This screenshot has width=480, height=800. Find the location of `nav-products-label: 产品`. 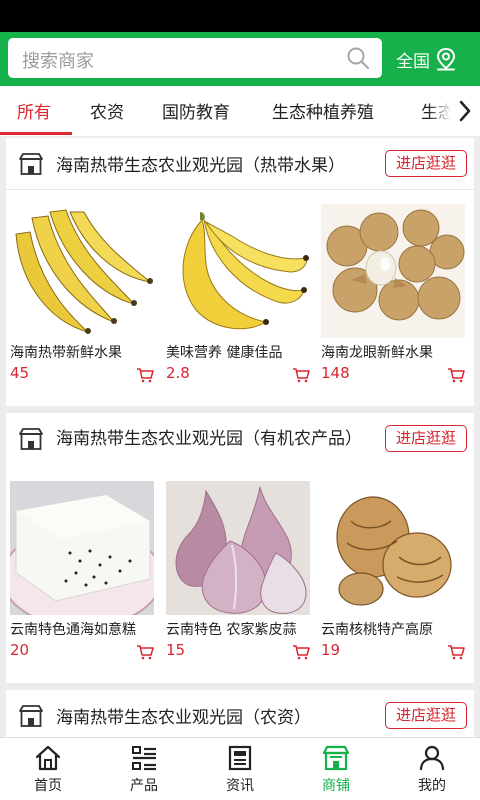

nav-products-label: 产品 is located at coordinates (144, 786).